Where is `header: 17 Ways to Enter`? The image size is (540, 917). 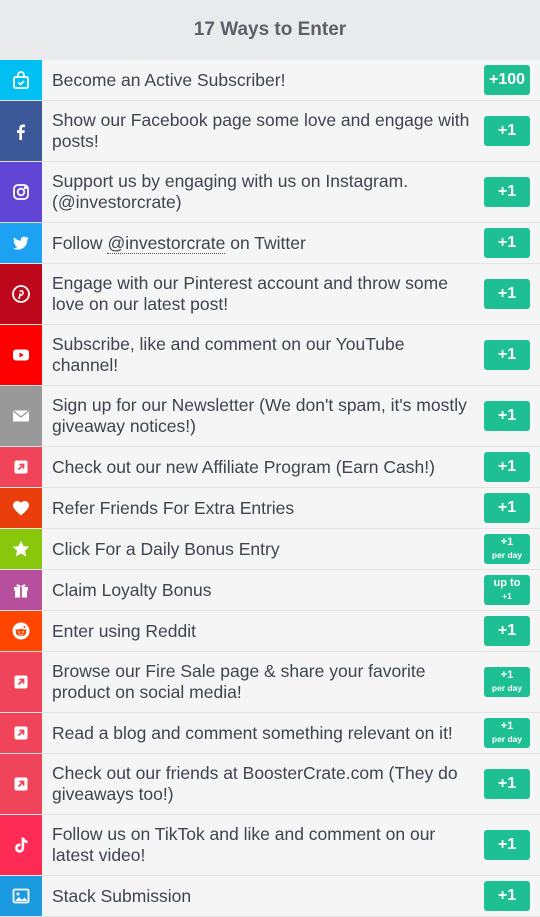 header: 17 Ways to Enter is located at coordinates (270, 30).